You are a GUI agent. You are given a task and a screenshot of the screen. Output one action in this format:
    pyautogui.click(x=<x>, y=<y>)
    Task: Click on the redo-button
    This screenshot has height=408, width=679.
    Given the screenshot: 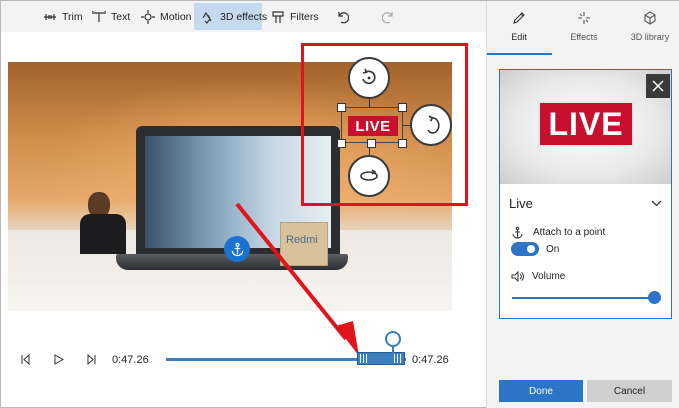 What is the action you would take?
    pyautogui.click(x=391, y=16)
    